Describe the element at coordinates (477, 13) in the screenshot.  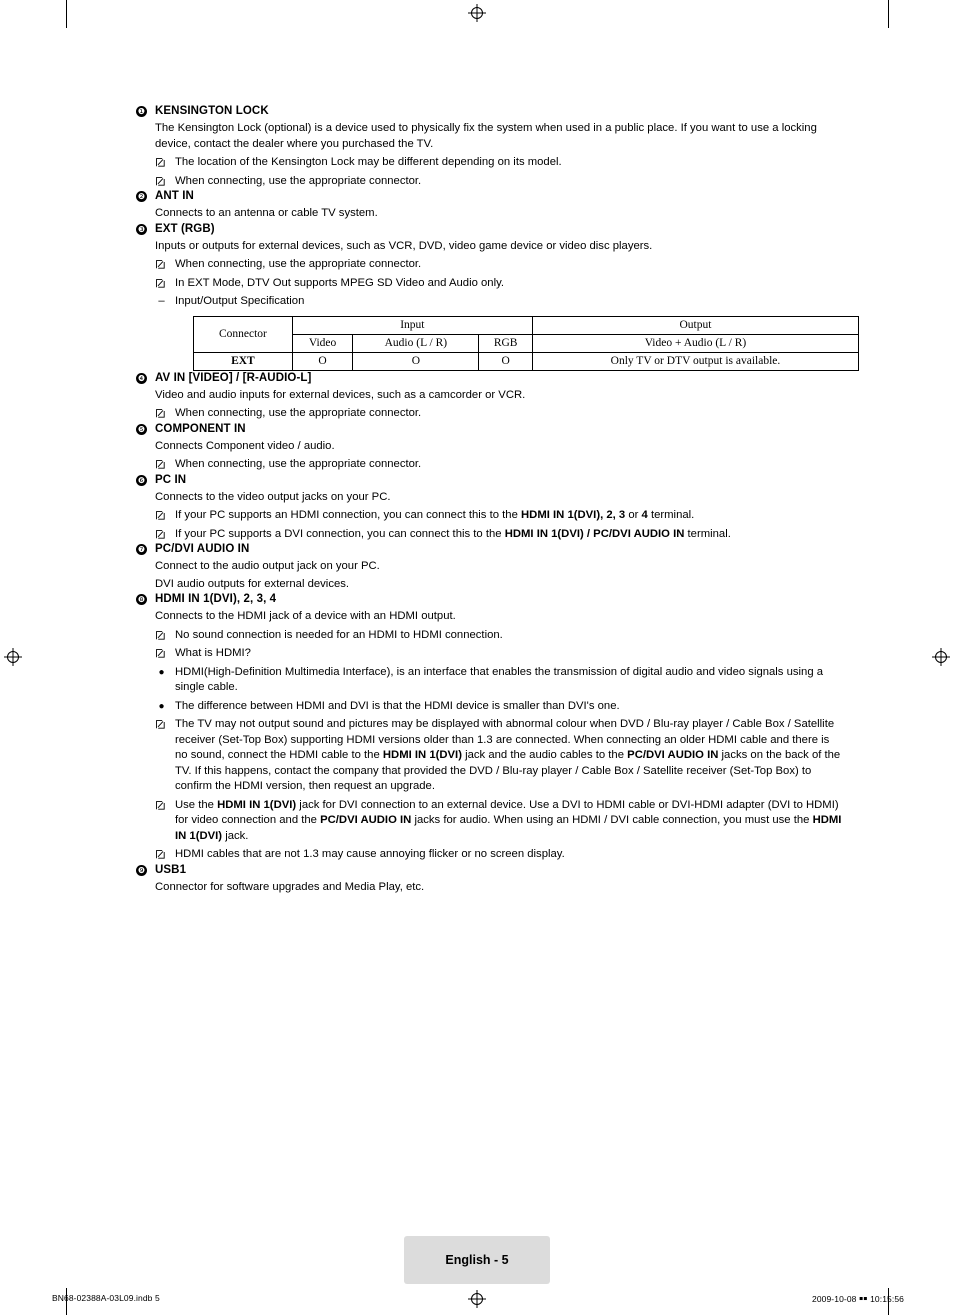
I see `registration-mark-top` at that location.